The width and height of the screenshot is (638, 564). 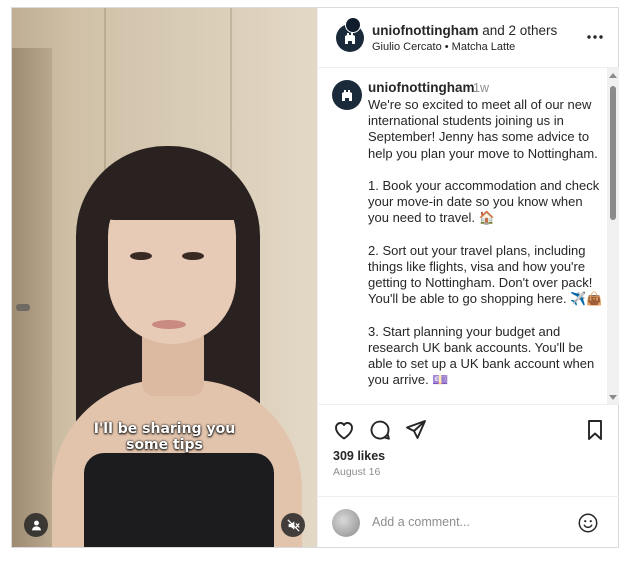 I want to click on caption-author-avatar, so click(x=347, y=95).